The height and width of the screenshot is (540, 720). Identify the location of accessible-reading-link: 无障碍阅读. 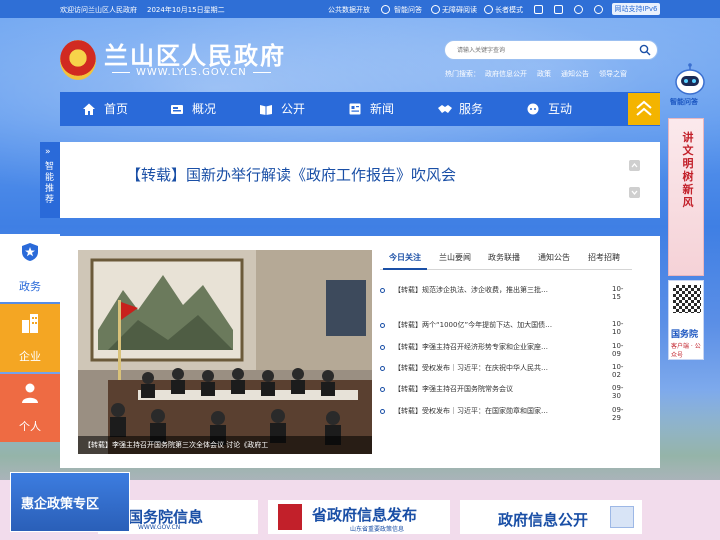
(459, 10).